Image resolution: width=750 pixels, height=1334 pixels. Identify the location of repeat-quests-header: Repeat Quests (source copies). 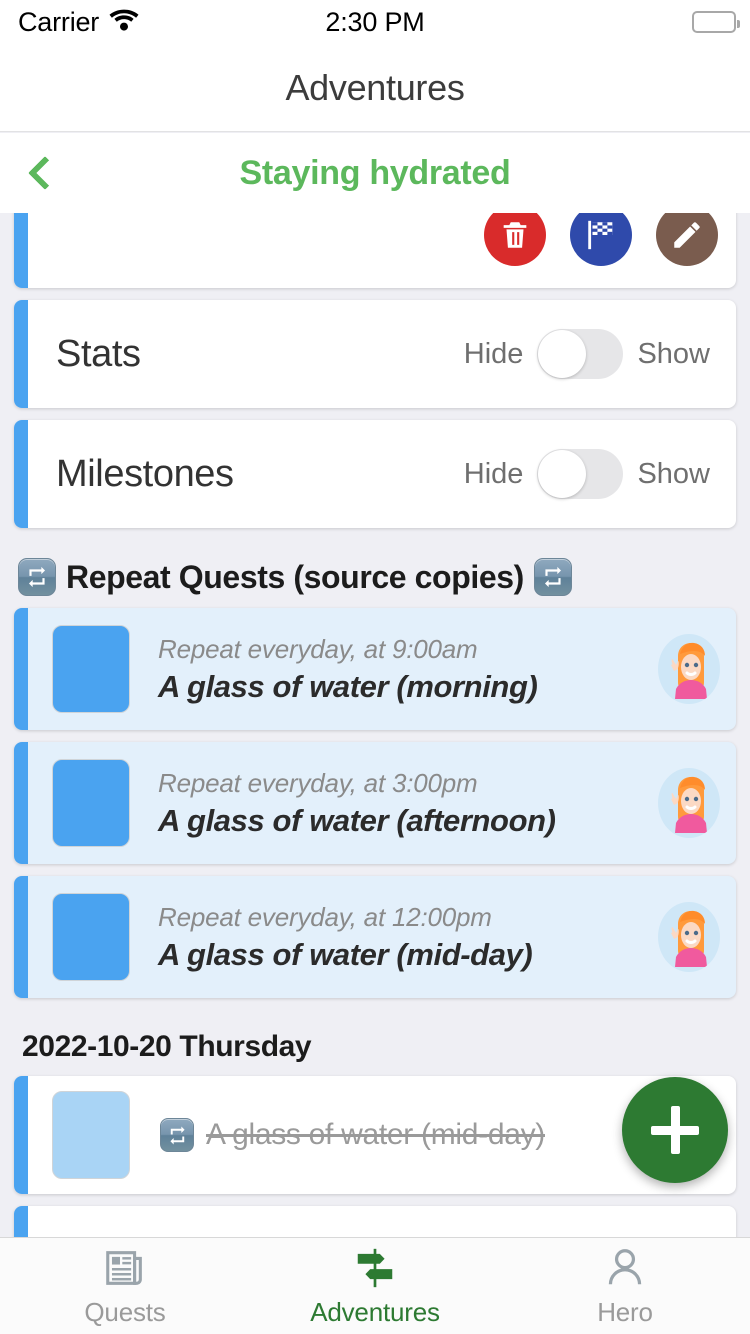
(375, 574).